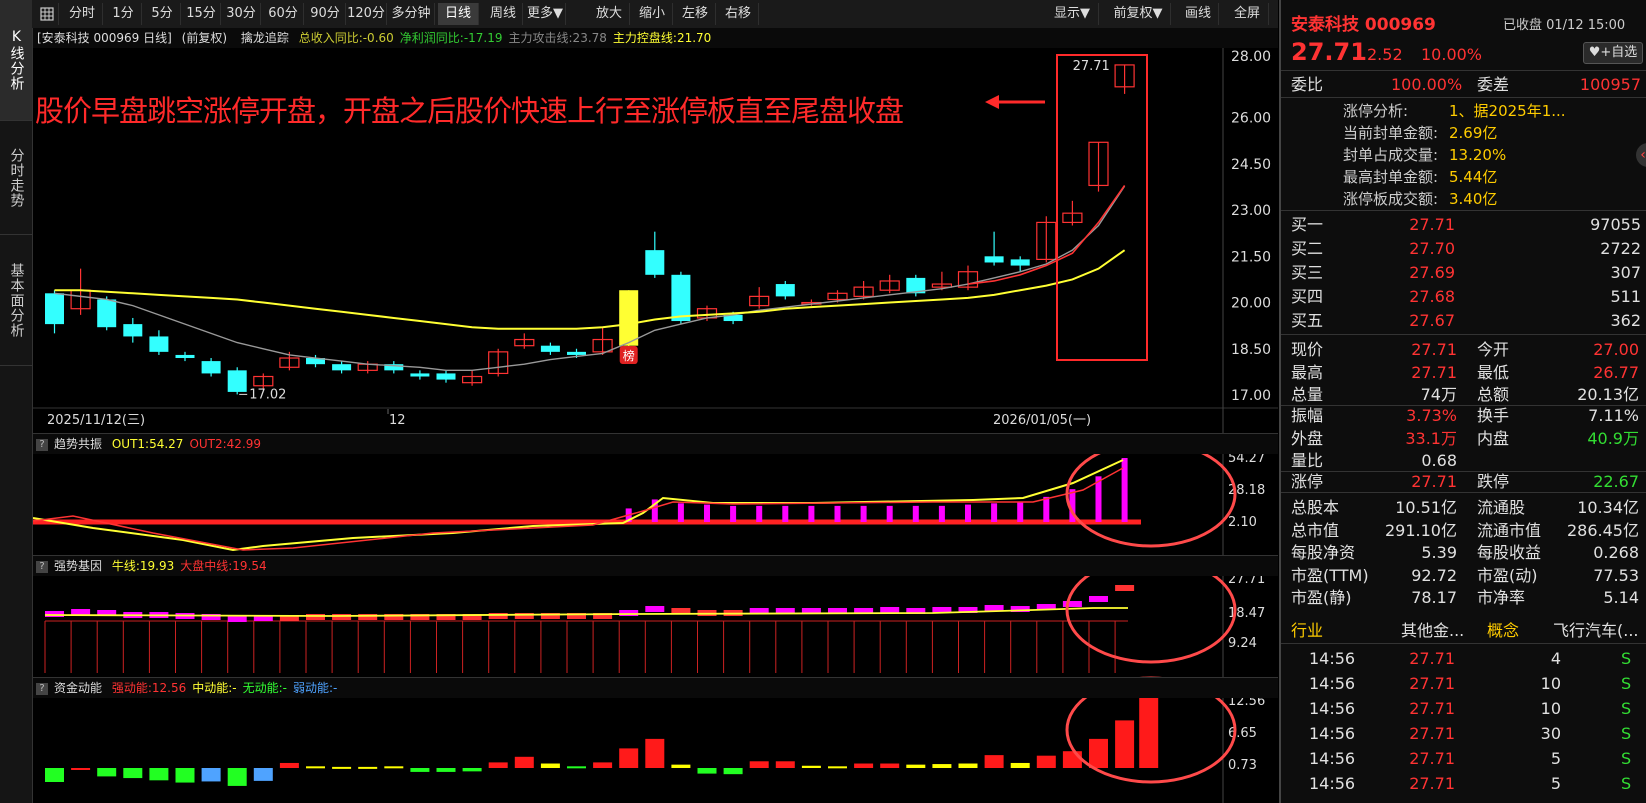 The image size is (1646, 803). Describe the element at coordinates (1251, 257) in the screenshot. I see `y-tick-label: 21.50` at that location.